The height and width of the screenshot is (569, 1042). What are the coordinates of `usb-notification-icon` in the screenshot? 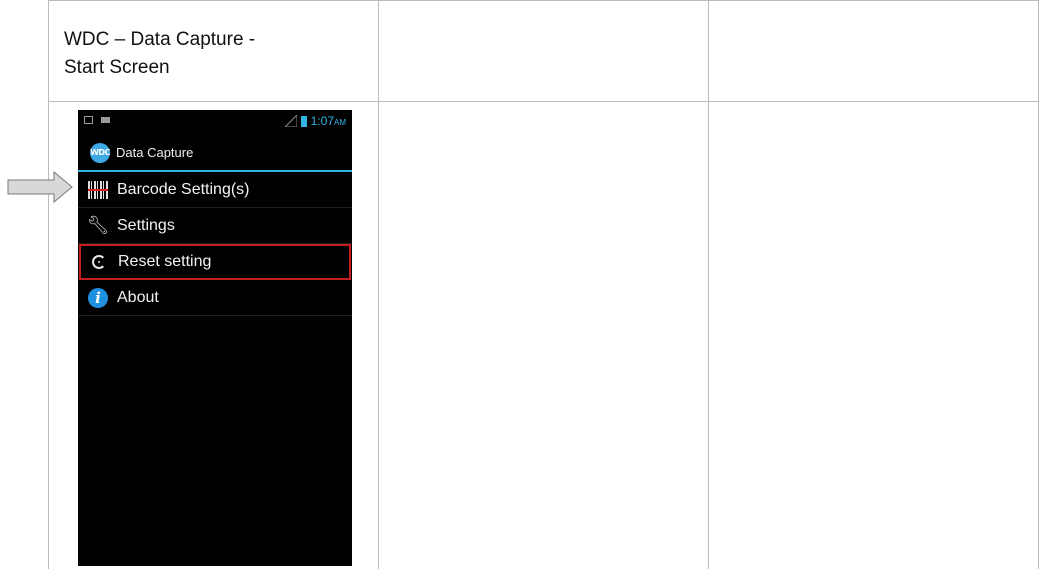 It's located at (105, 120).